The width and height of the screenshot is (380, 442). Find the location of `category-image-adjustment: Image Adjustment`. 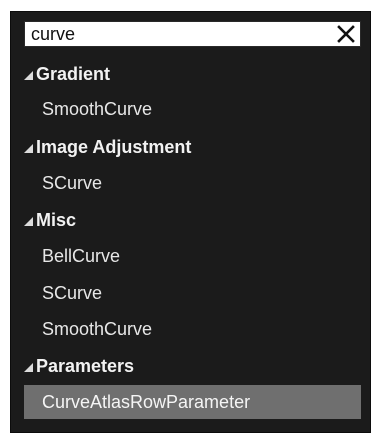

category-image-adjustment: Image Adjustment is located at coordinates (107, 147).